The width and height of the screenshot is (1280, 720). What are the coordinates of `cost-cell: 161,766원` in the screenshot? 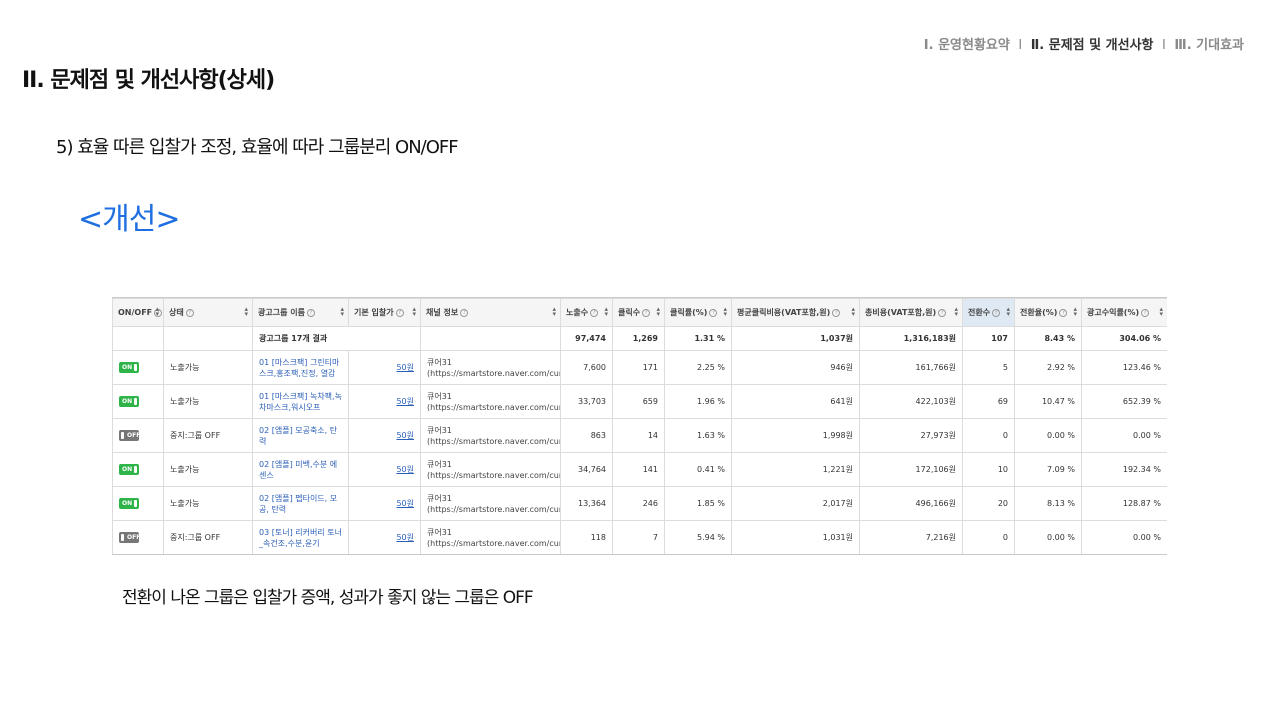 It's located at (911, 367).